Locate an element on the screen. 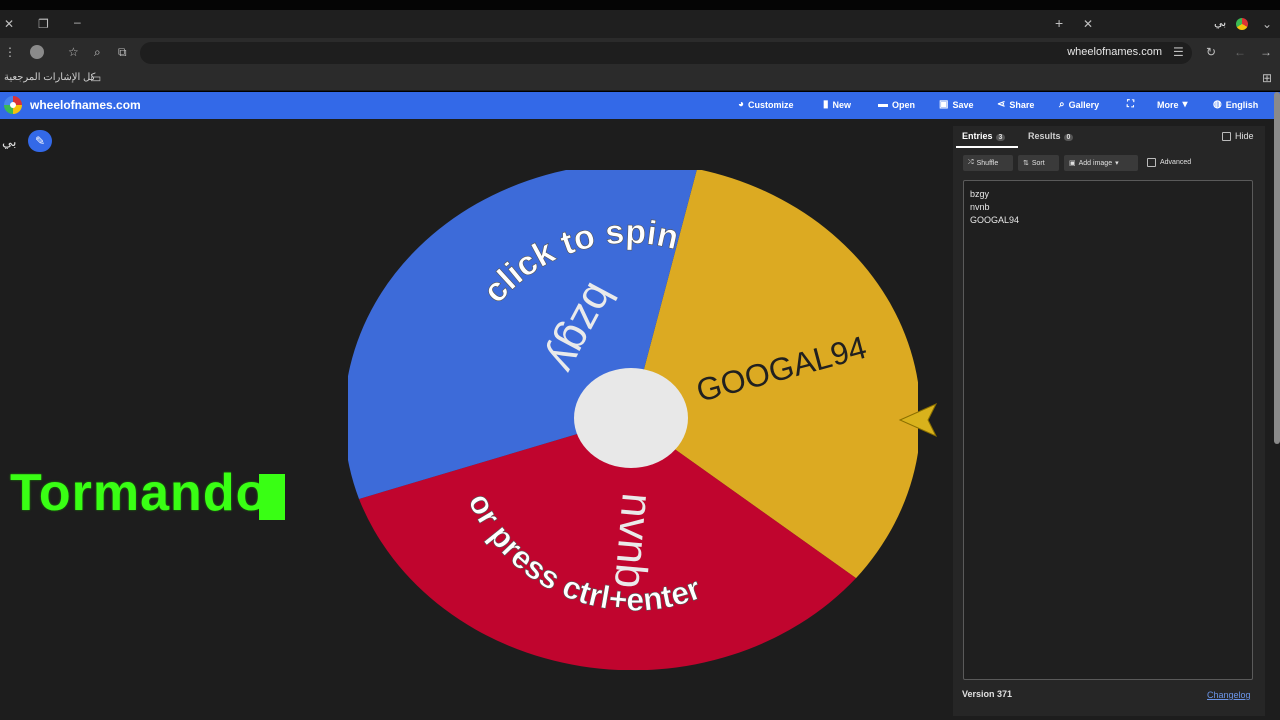 The image size is (1280, 720). menu-fullscreen: ⛶ is located at coordinates (1130, 104).